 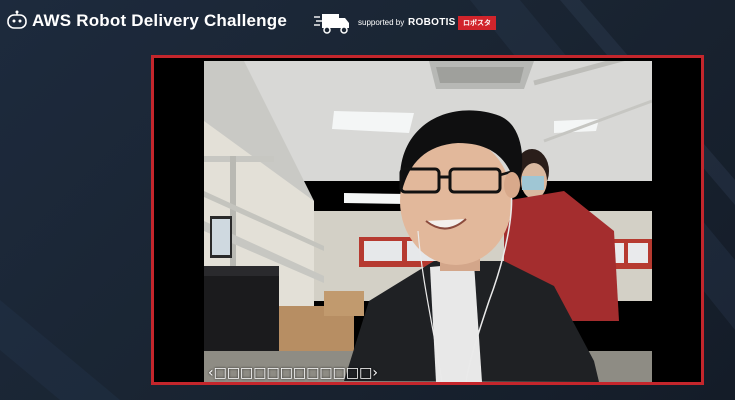 I want to click on sponsor-logo-robosta: ロボスタ, so click(x=477, y=23).